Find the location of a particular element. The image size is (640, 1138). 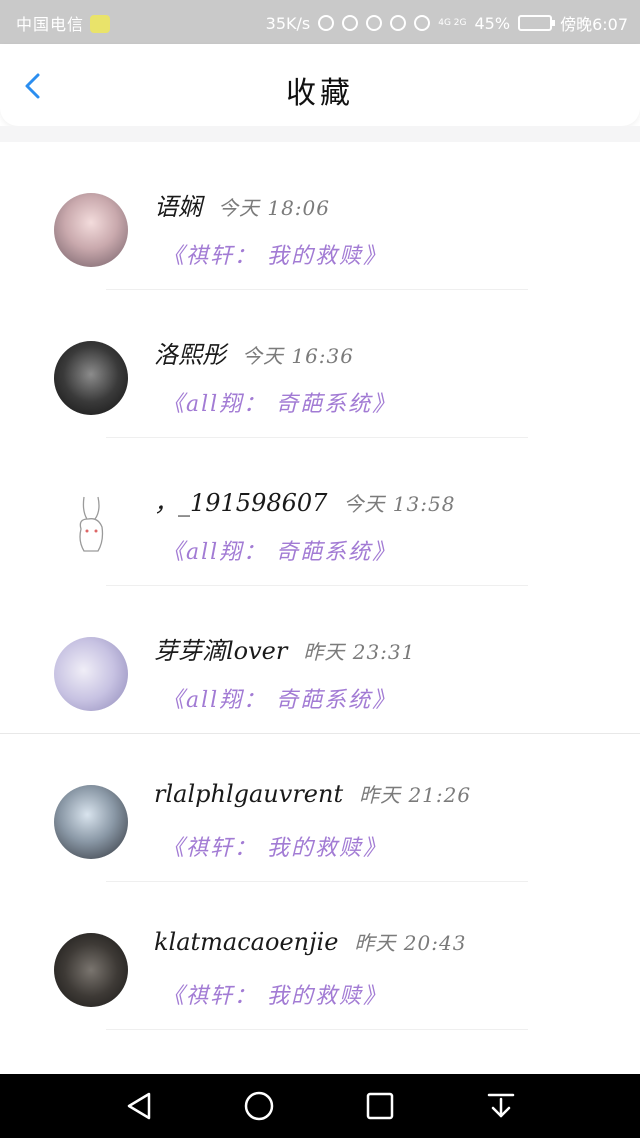

notification-pulldown-icon is located at coordinates (501, 1106).